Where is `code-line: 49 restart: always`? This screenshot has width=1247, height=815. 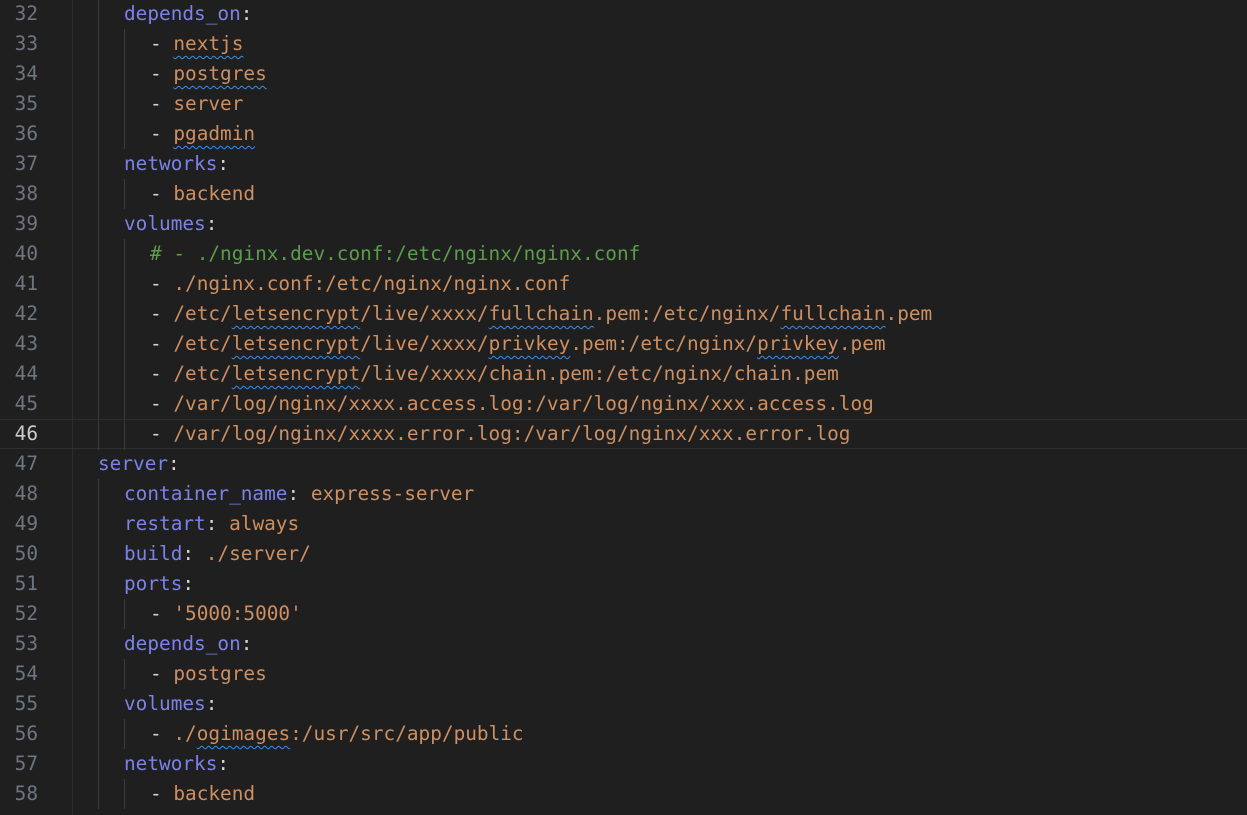 code-line: 49 restart: always is located at coordinates (623, 524).